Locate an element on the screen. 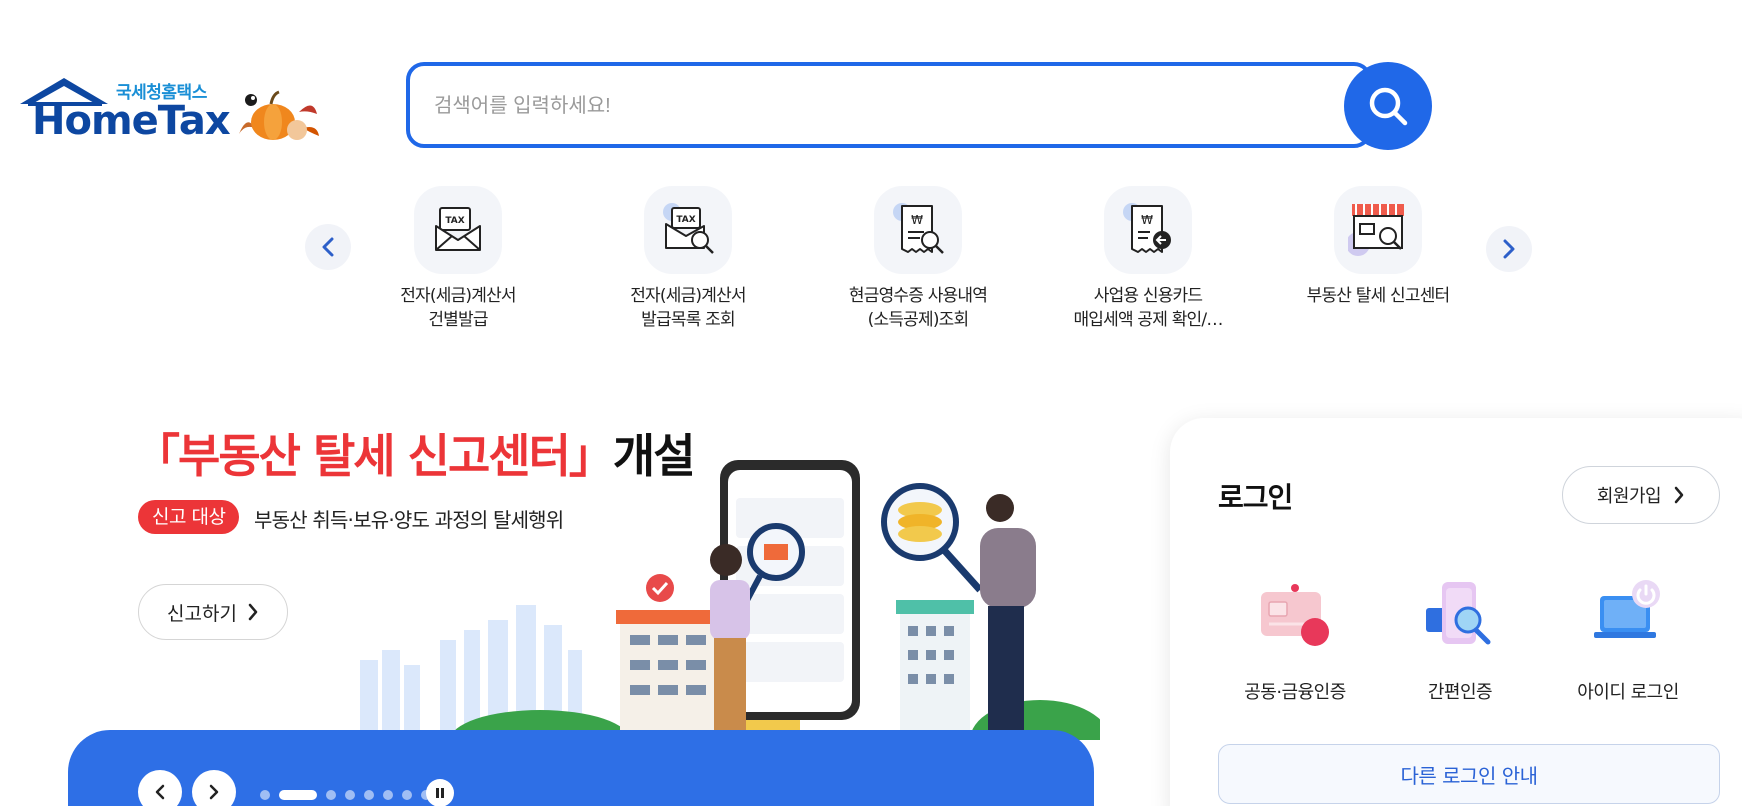 The image size is (1742, 806). quick-menu-item: TAX 전자(세금)계산서 발급목록 조회 is located at coordinates (688, 259).